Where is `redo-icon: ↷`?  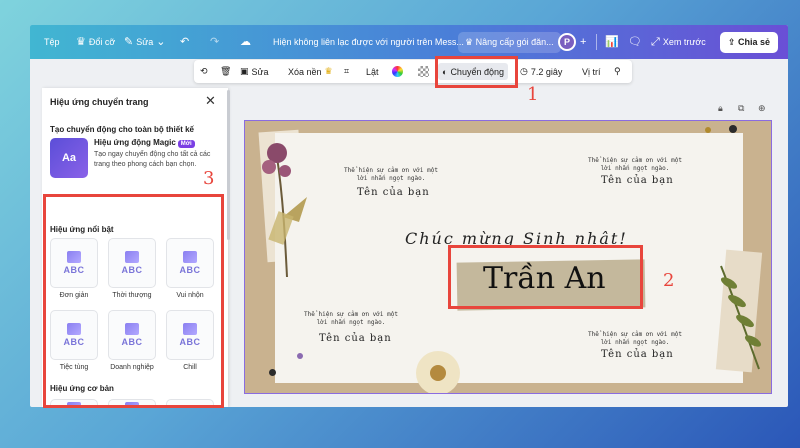
redo-icon: ↷ is located at coordinates (214, 42).